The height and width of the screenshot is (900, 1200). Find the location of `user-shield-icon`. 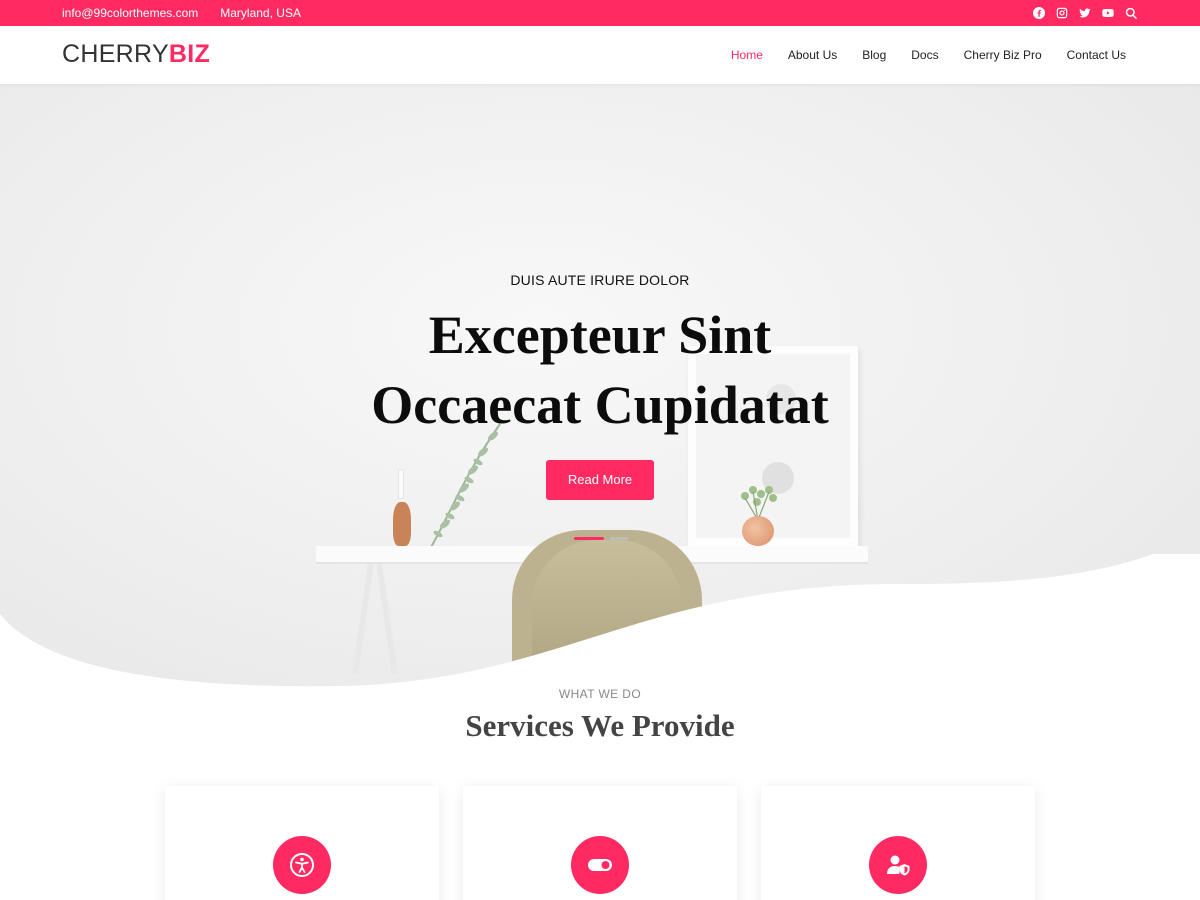

user-shield-icon is located at coordinates (898, 865).